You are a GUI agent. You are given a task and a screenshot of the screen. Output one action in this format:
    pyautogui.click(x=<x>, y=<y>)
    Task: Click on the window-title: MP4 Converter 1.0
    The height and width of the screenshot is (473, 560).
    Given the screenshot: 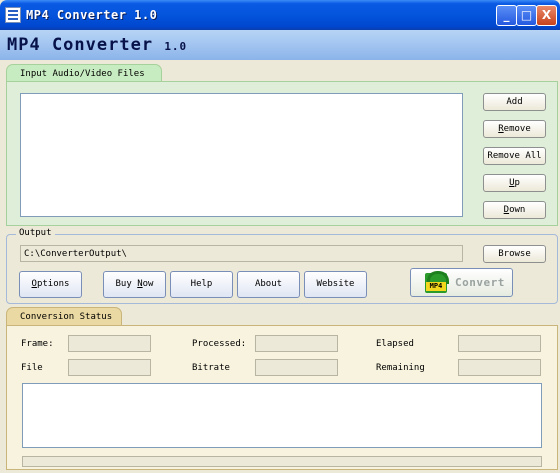 What is the action you would take?
    pyautogui.click(x=92, y=15)
    